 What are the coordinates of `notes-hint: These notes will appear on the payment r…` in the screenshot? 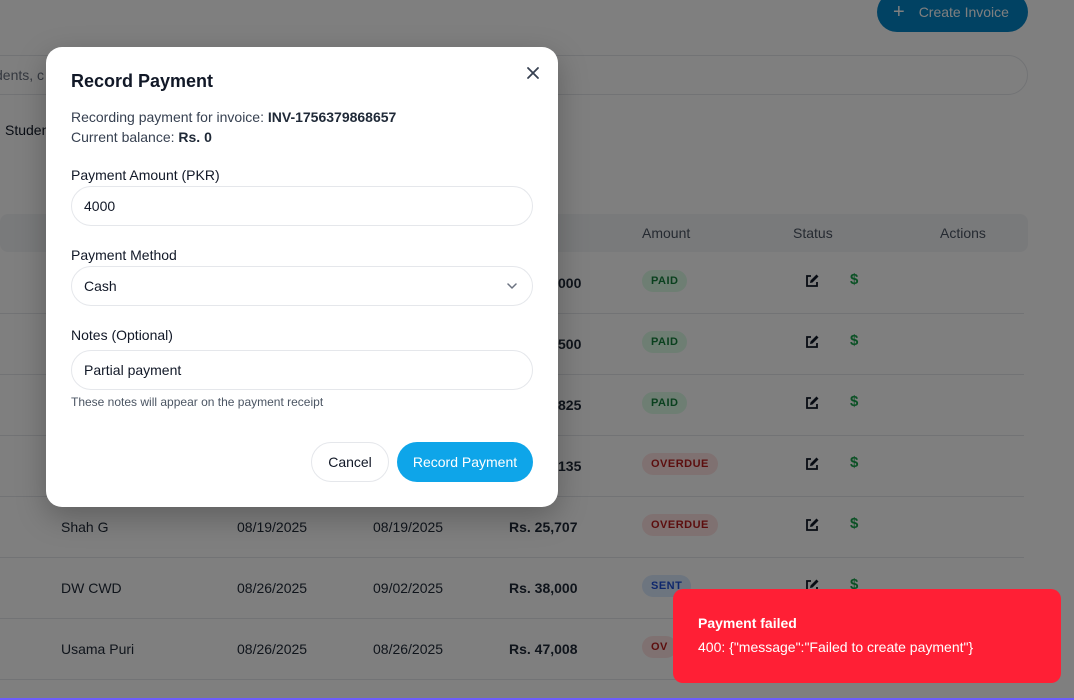 It's located at (197, 402).